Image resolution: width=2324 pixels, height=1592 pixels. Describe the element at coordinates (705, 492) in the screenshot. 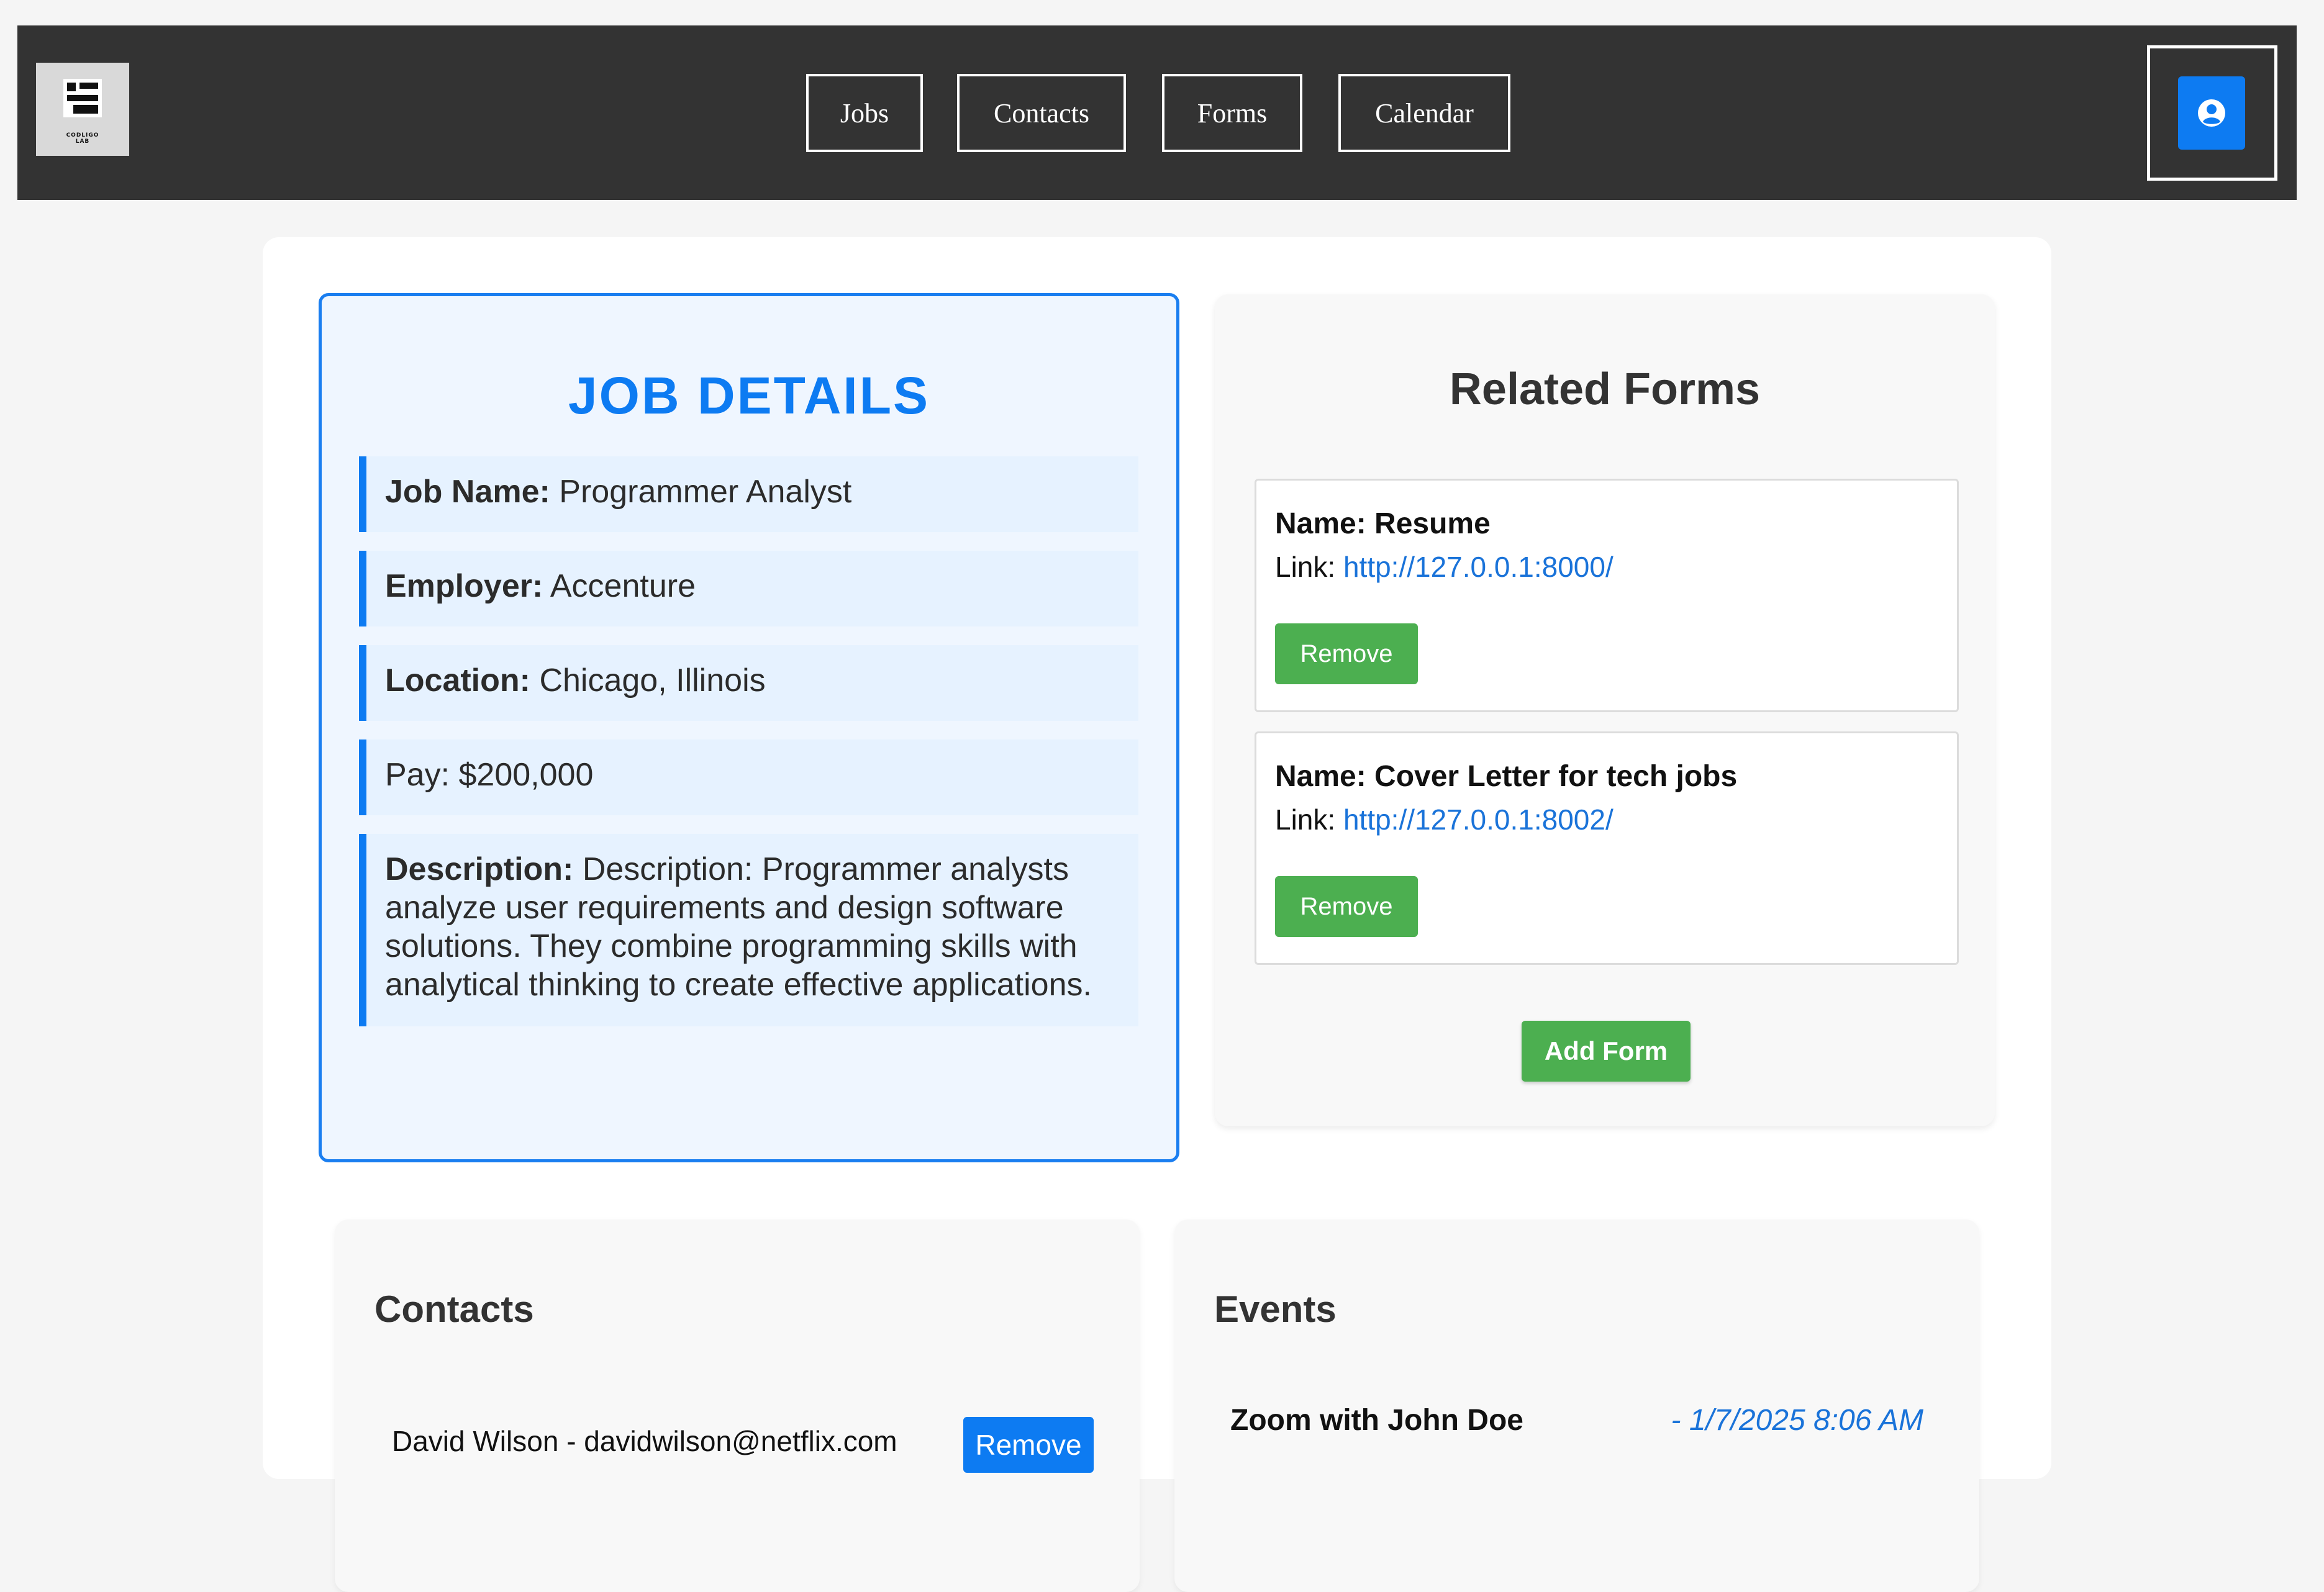

I see `job-name-value: Programmer Analyst` at that location.